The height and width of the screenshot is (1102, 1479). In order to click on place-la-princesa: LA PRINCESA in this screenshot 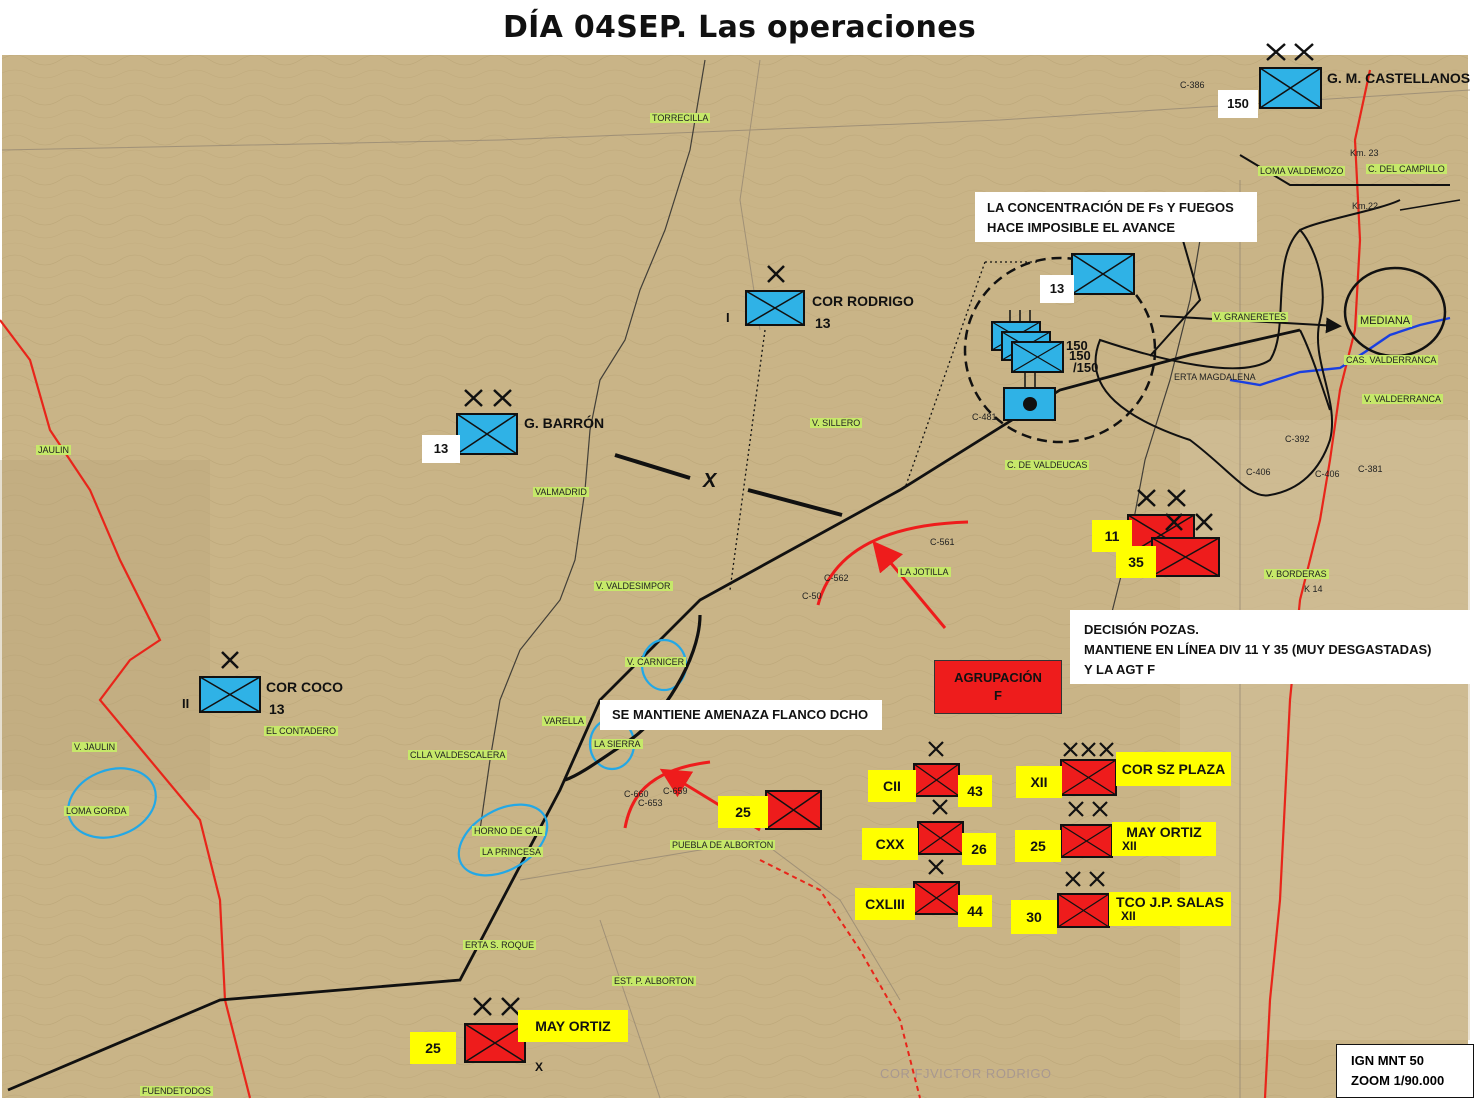, I will do `click(512, 852)`.